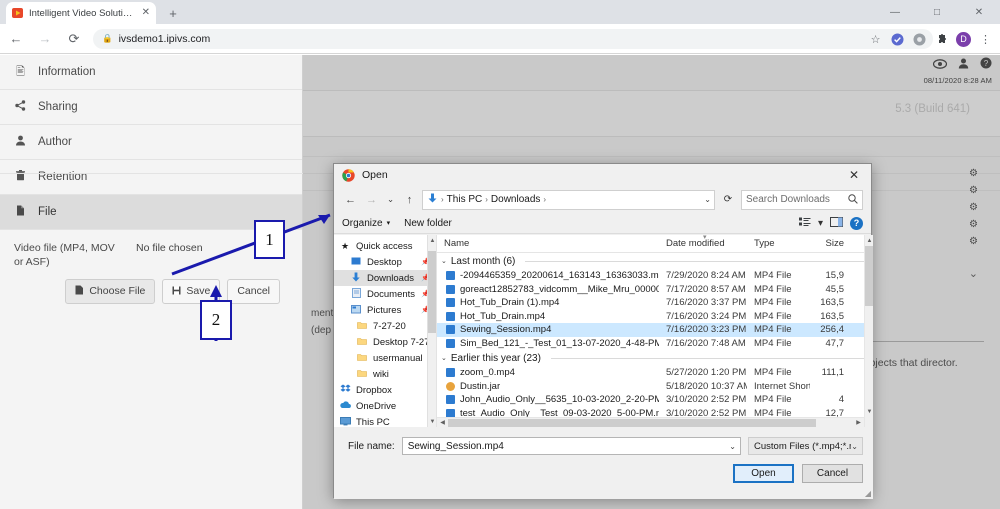 This screenshot has height=509, width=1000. I want to click on breadcrumb: › This PC › Downloads › ⌄, so click(568, 199).